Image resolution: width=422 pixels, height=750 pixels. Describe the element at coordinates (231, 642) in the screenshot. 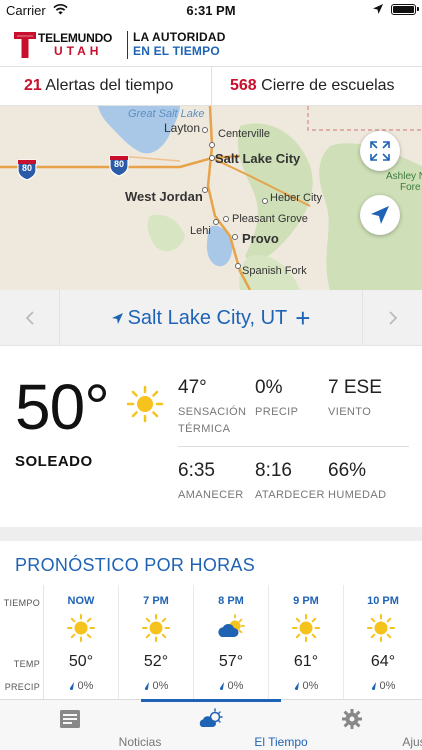

I see `hourly-column: 8 PM 57° 0%` at that location.